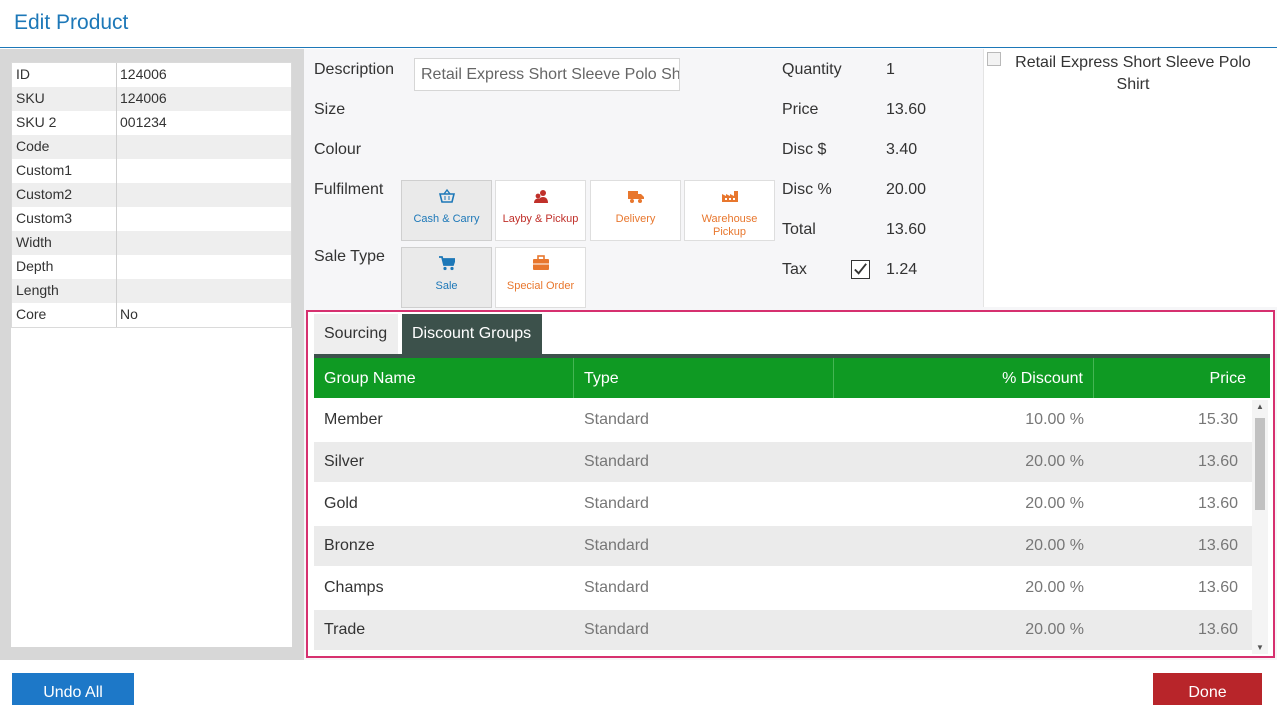 Image resolution: width=1277 pixels, height=718 pixels. Describe the element at coordinates (906, 229) in the screenshot. I see `total-value: 13.60` at that location.